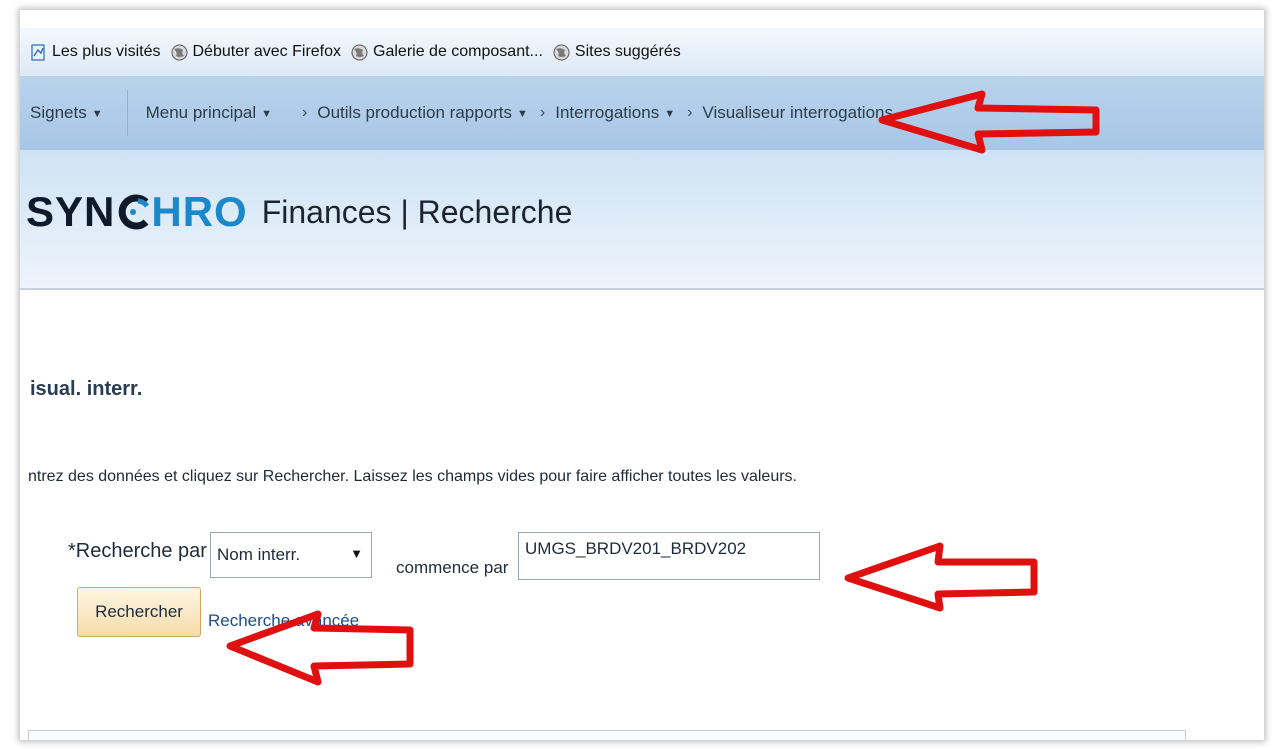  I want to click on bookmark-suggested-sites: Sites suggérés, so click(617, 52).